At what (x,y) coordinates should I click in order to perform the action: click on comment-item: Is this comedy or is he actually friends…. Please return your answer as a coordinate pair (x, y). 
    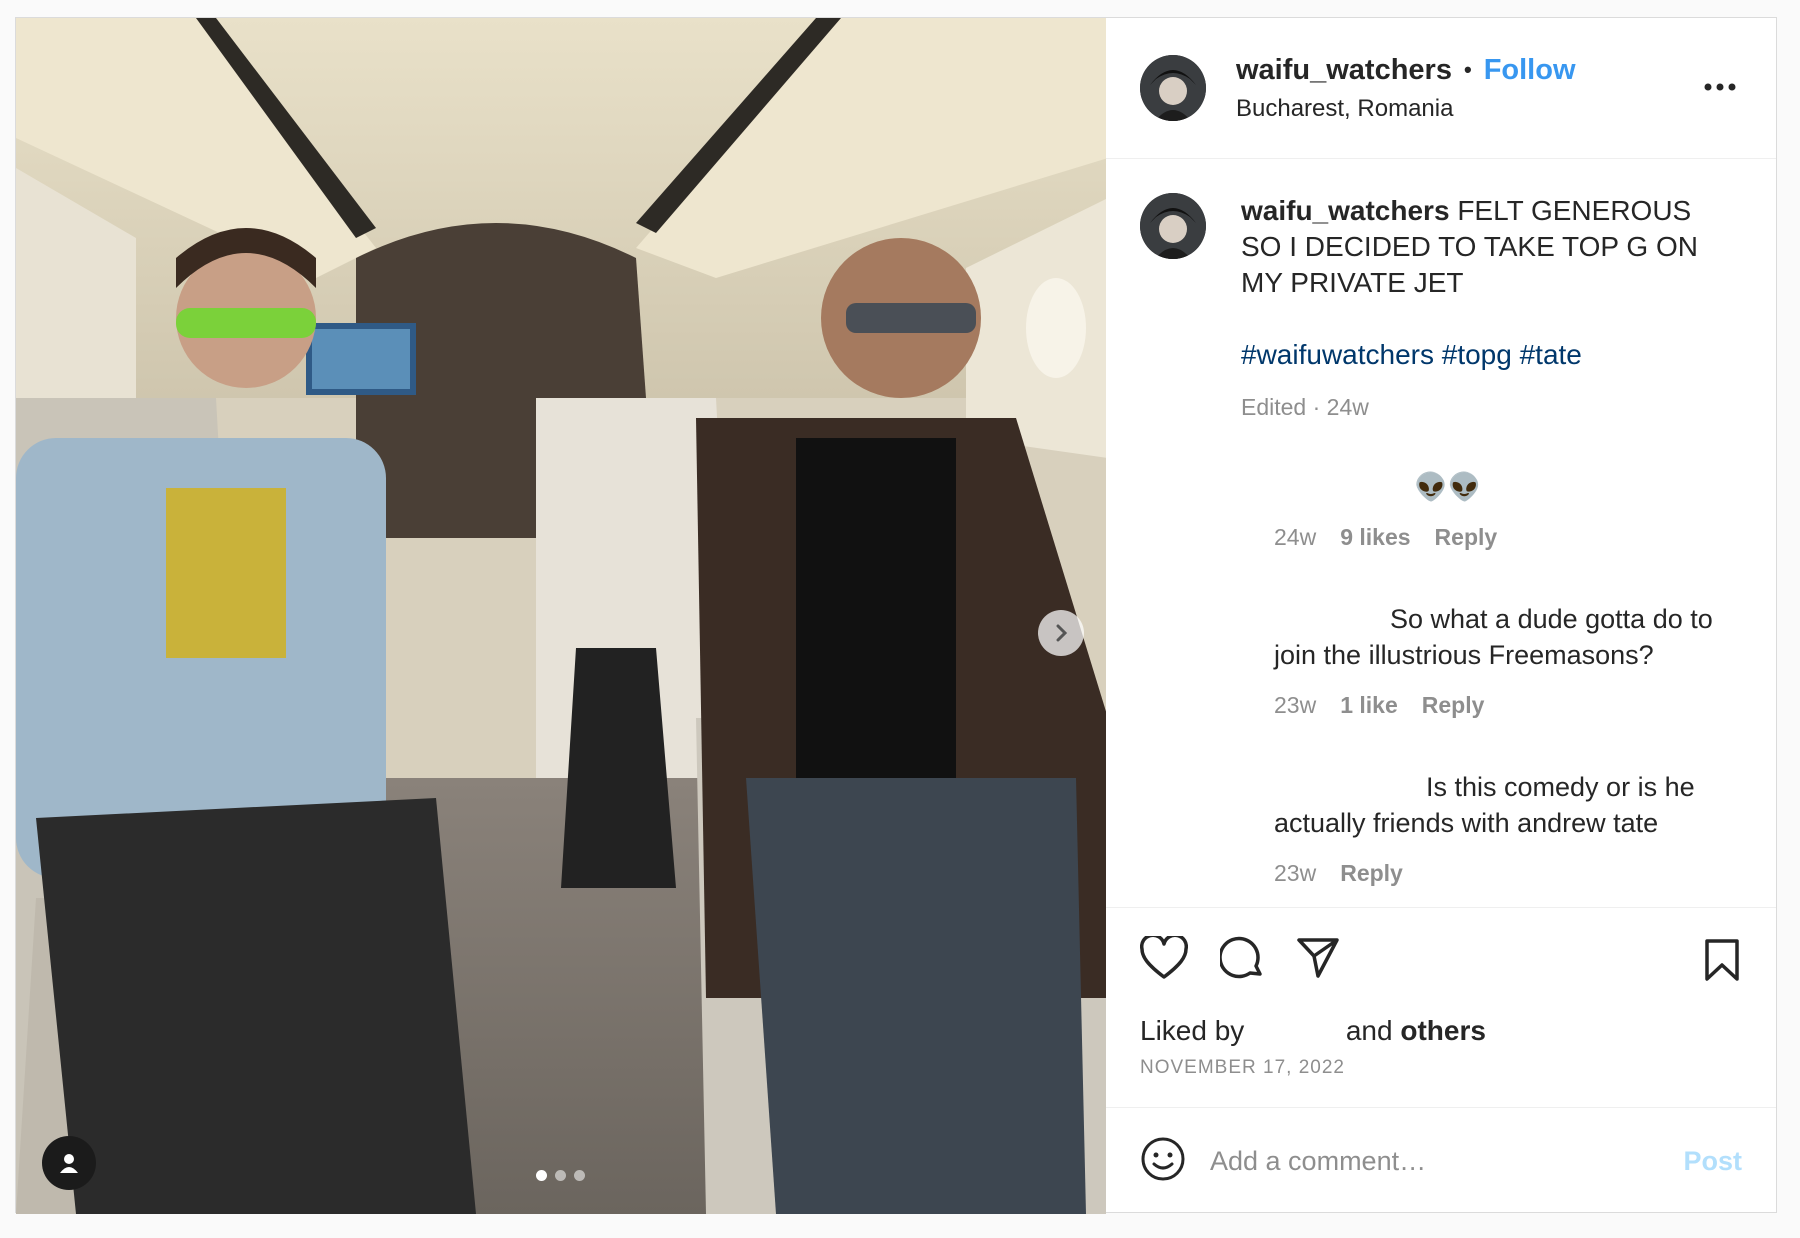
    Looking at the image, I should click on (1509, 830).